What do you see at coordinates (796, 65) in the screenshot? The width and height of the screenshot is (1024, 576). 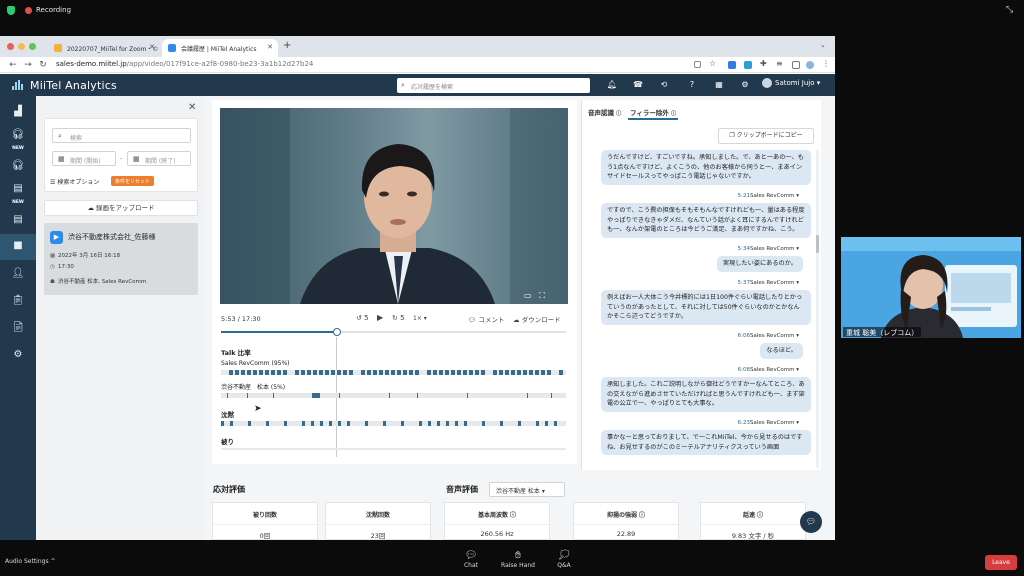 I see `side-panel-icon` at bounding box center [796, 65].